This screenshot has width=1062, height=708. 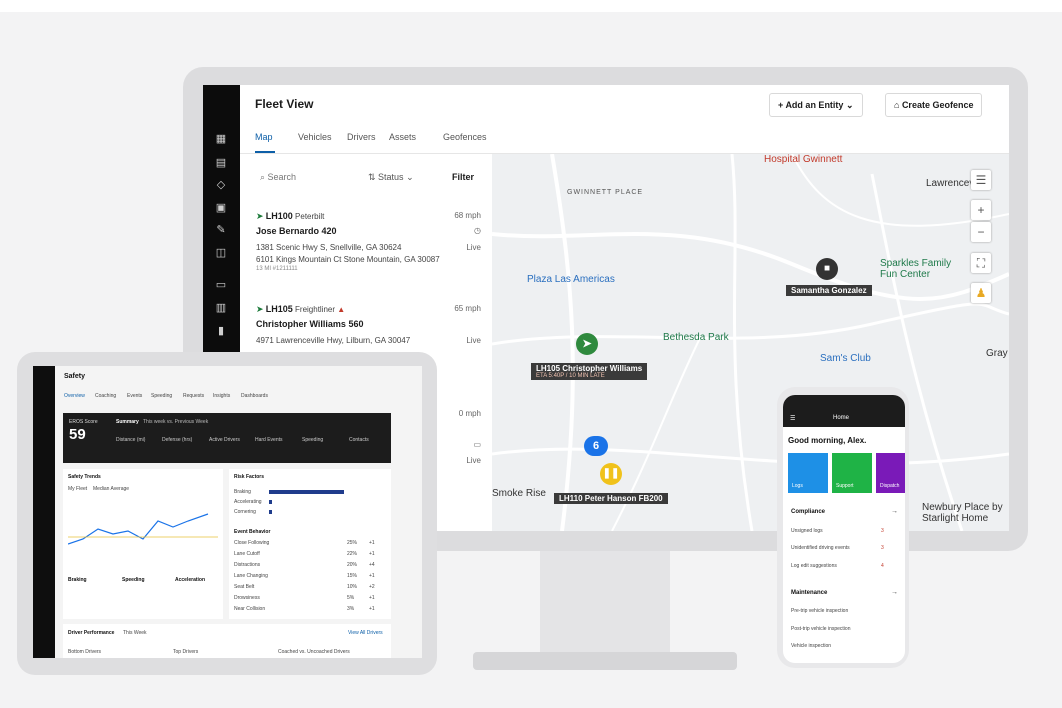 What do you see at coordinates (596, 446) in the screenshot?
I see `cluster-marker: 6` at bounding box center [596, 446].